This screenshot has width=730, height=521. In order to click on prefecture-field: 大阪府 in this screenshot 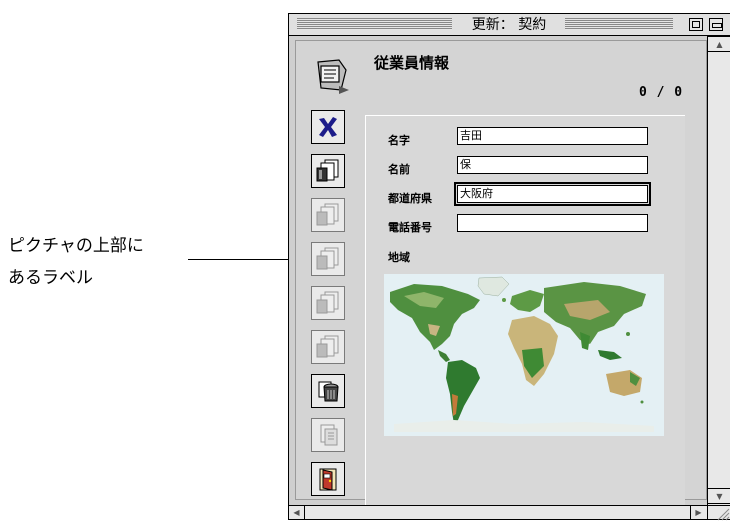, I will do `click(552, 194)`.